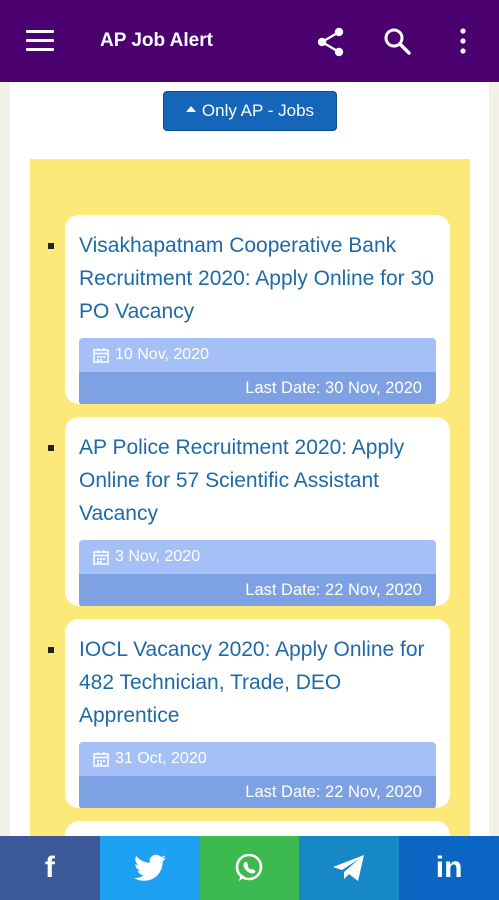  I want to click on twitter-share-button, so click(149, 868).